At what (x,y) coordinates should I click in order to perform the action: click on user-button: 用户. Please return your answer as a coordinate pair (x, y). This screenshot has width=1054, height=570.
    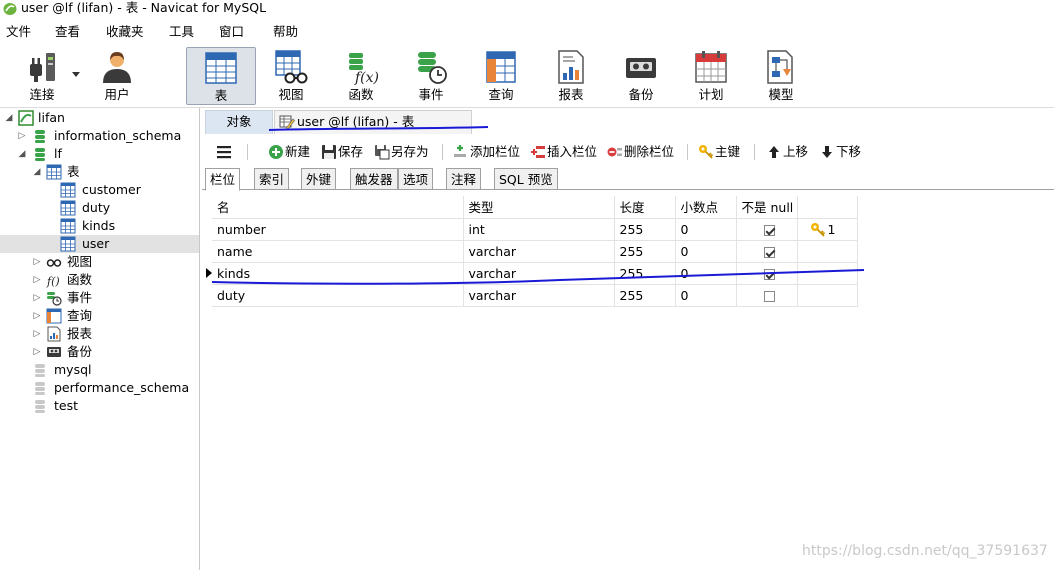
    Looking at the image, I should click on (117, 75).